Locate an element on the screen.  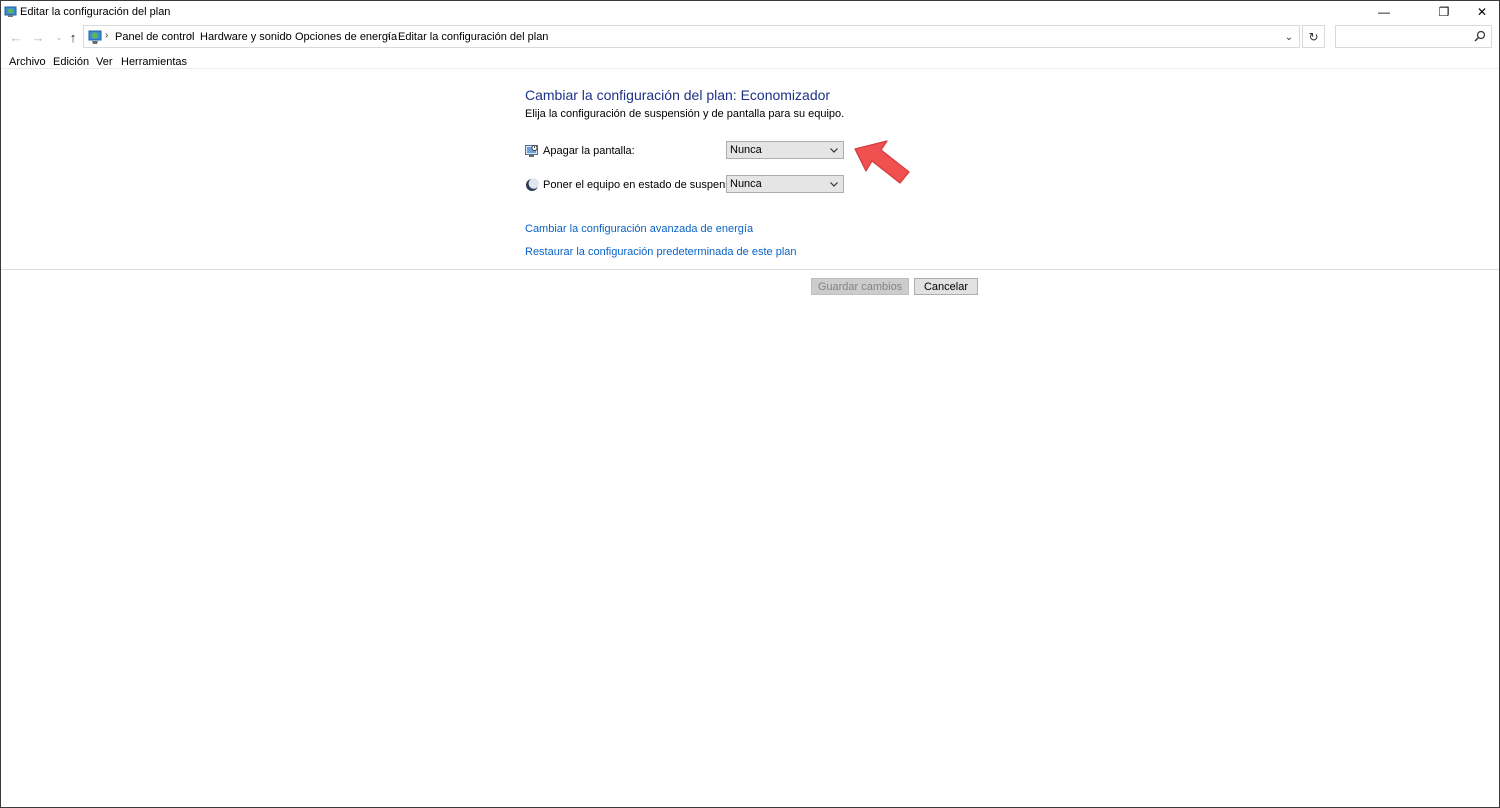
breadcrumb-panel-de-control: Panel de control is located at coordinates (155, 37).